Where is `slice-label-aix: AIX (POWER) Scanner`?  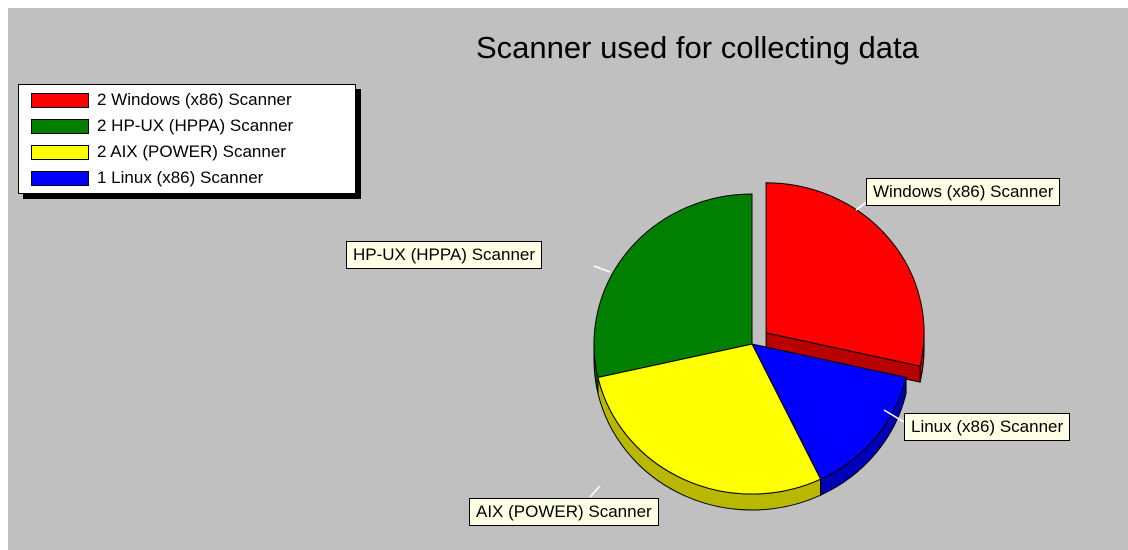 slice-label-aix: AIX (POWER) Scanner is located at coordinates (564, 512).